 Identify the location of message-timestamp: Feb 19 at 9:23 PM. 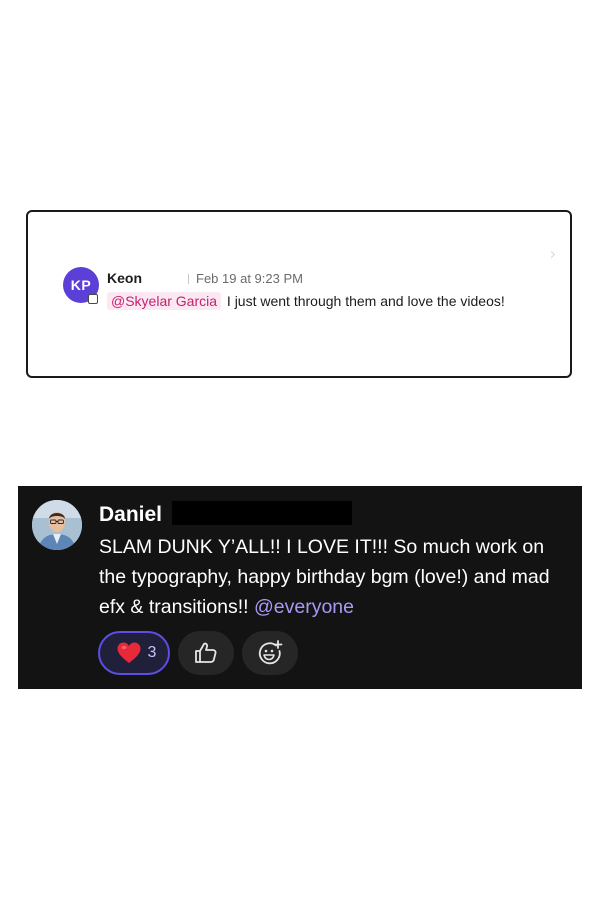
(249, 278).